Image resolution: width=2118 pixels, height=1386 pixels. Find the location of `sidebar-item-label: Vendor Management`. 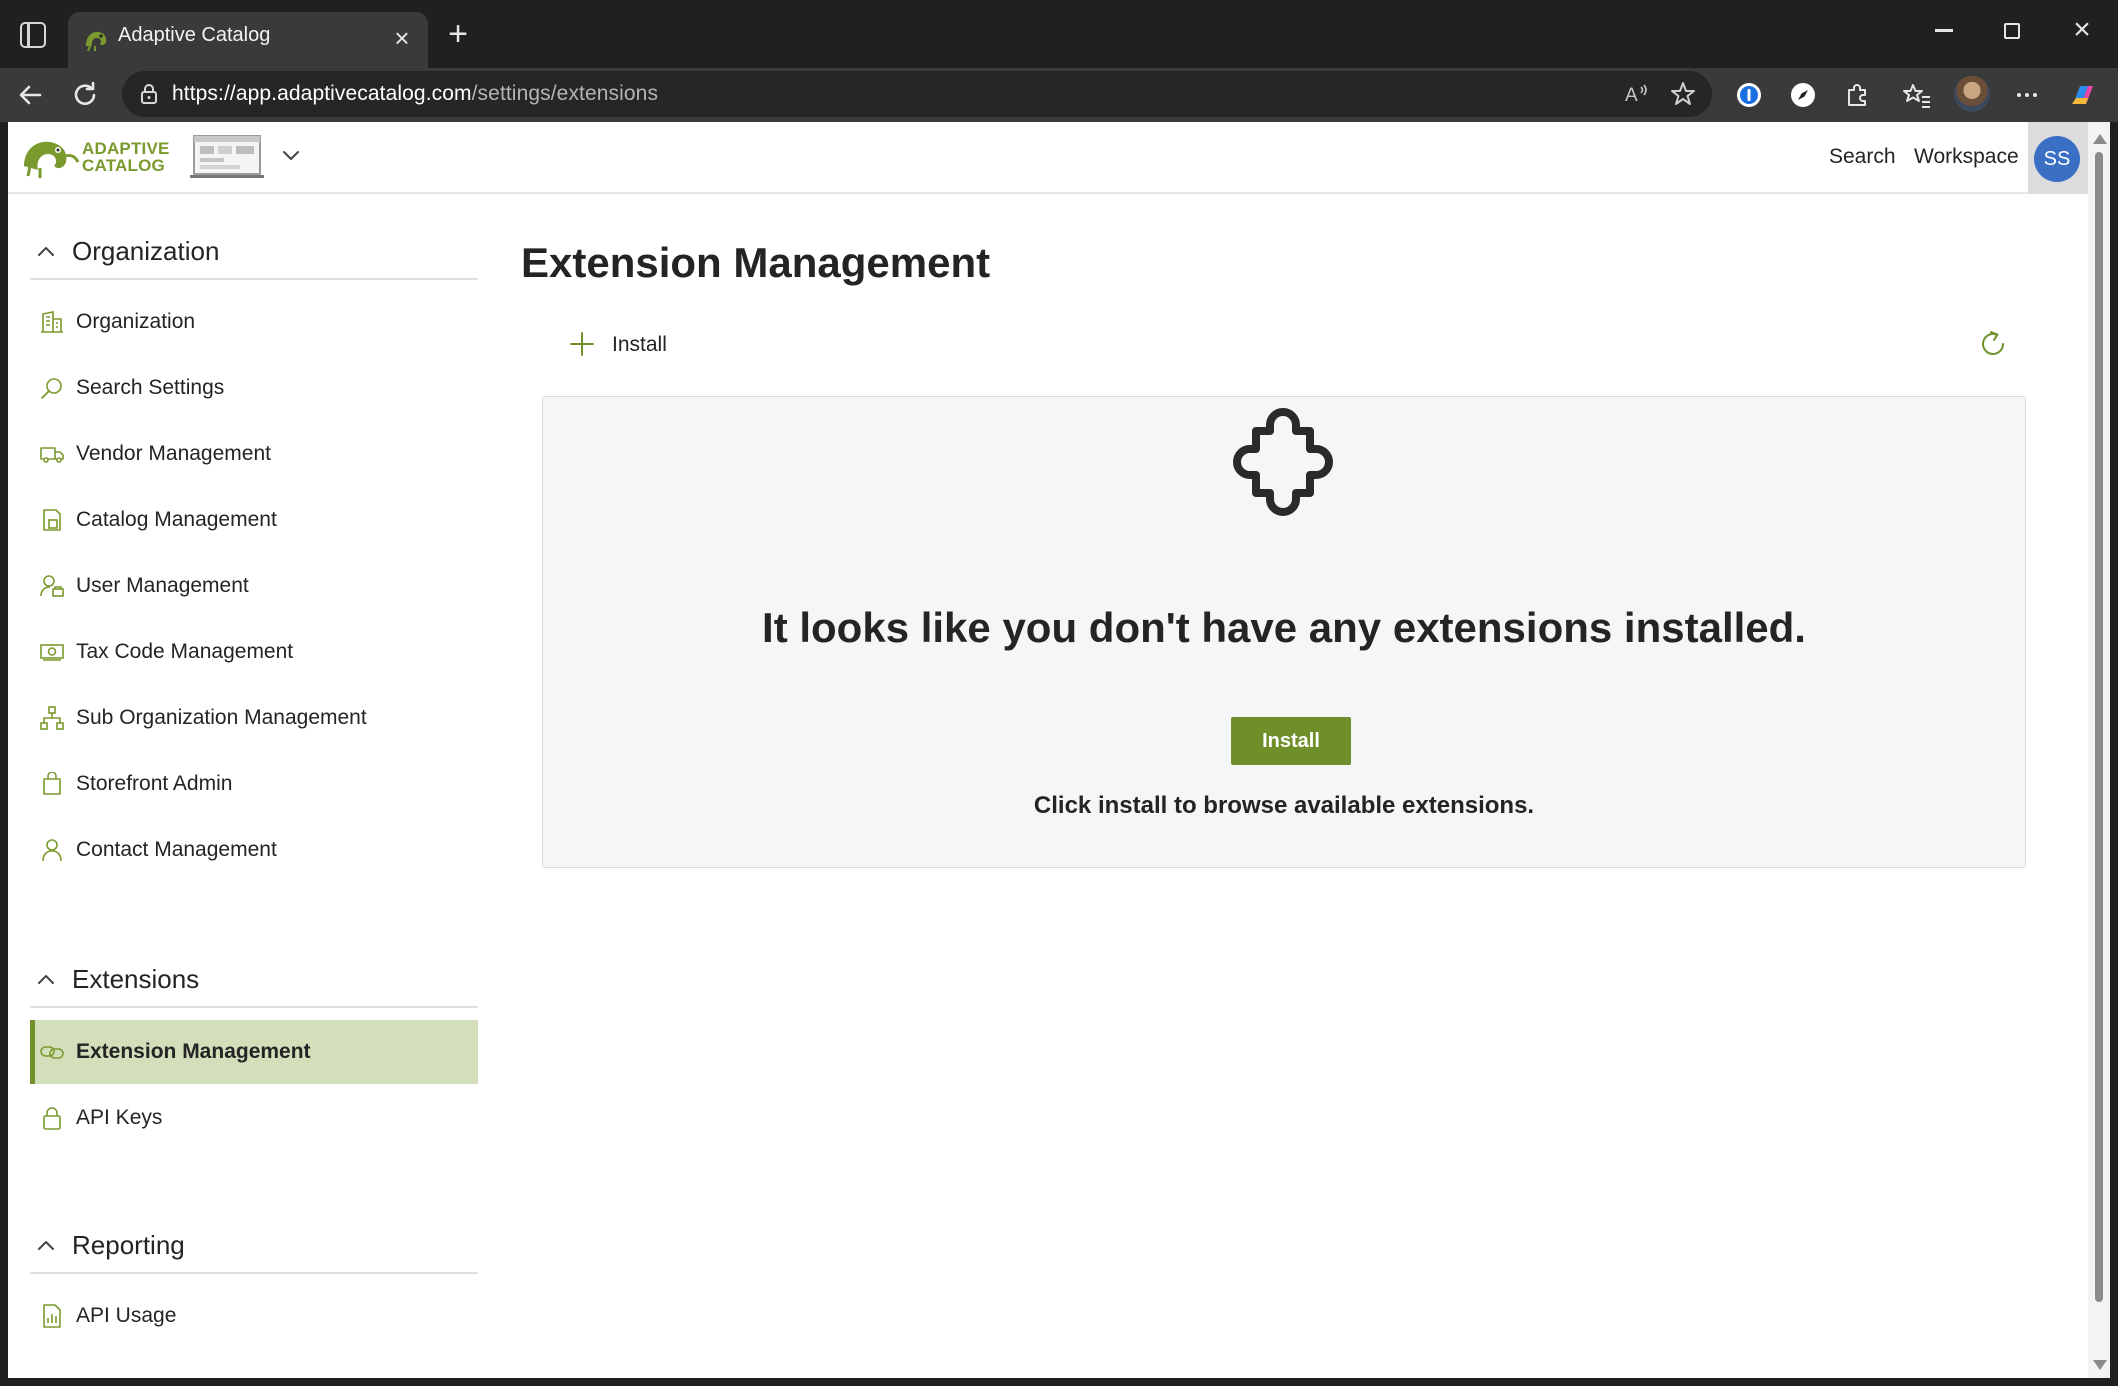

sidebar-item-label: Vendor Management is located at coordinates (173, 453).